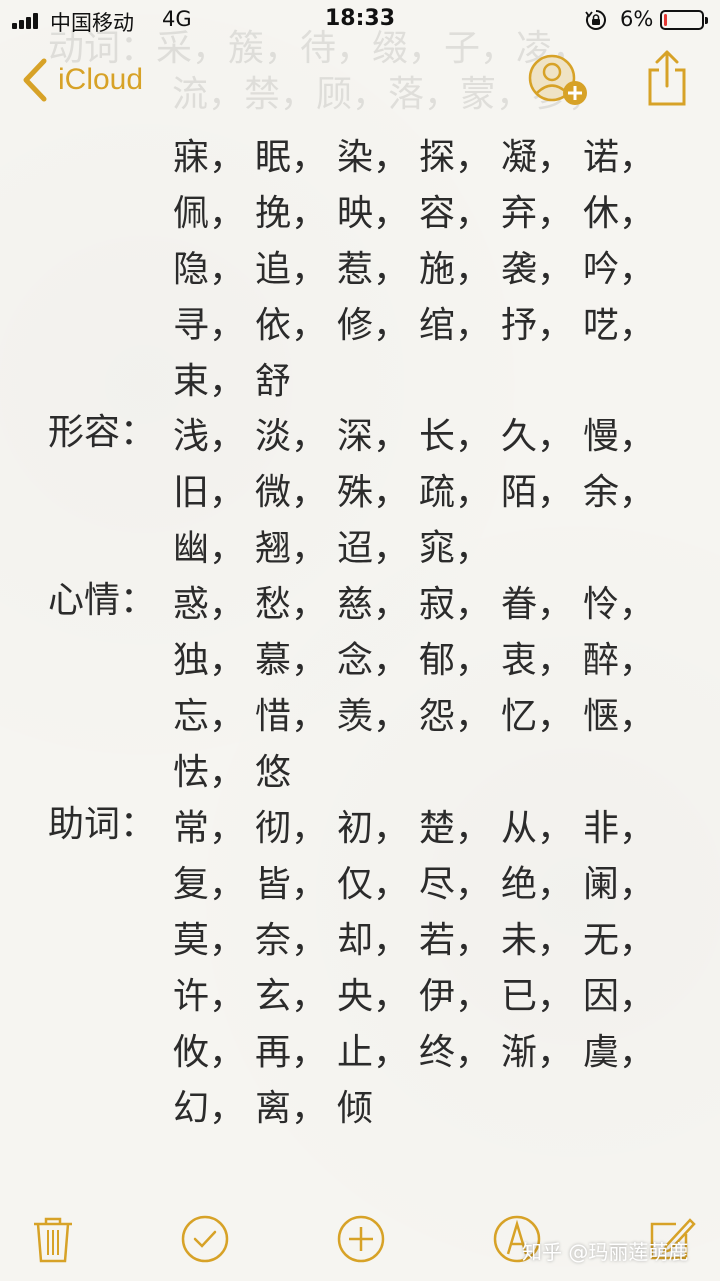  Describe the element at coordinates (455, 548) in the screenshot. I see `character-item: 窕，` at that location.